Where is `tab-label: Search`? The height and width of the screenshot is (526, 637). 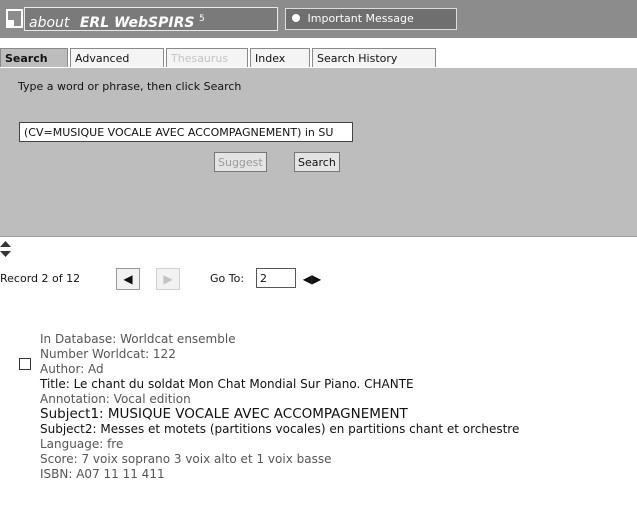
tab-label: Search is located at coordinates (26, 58).